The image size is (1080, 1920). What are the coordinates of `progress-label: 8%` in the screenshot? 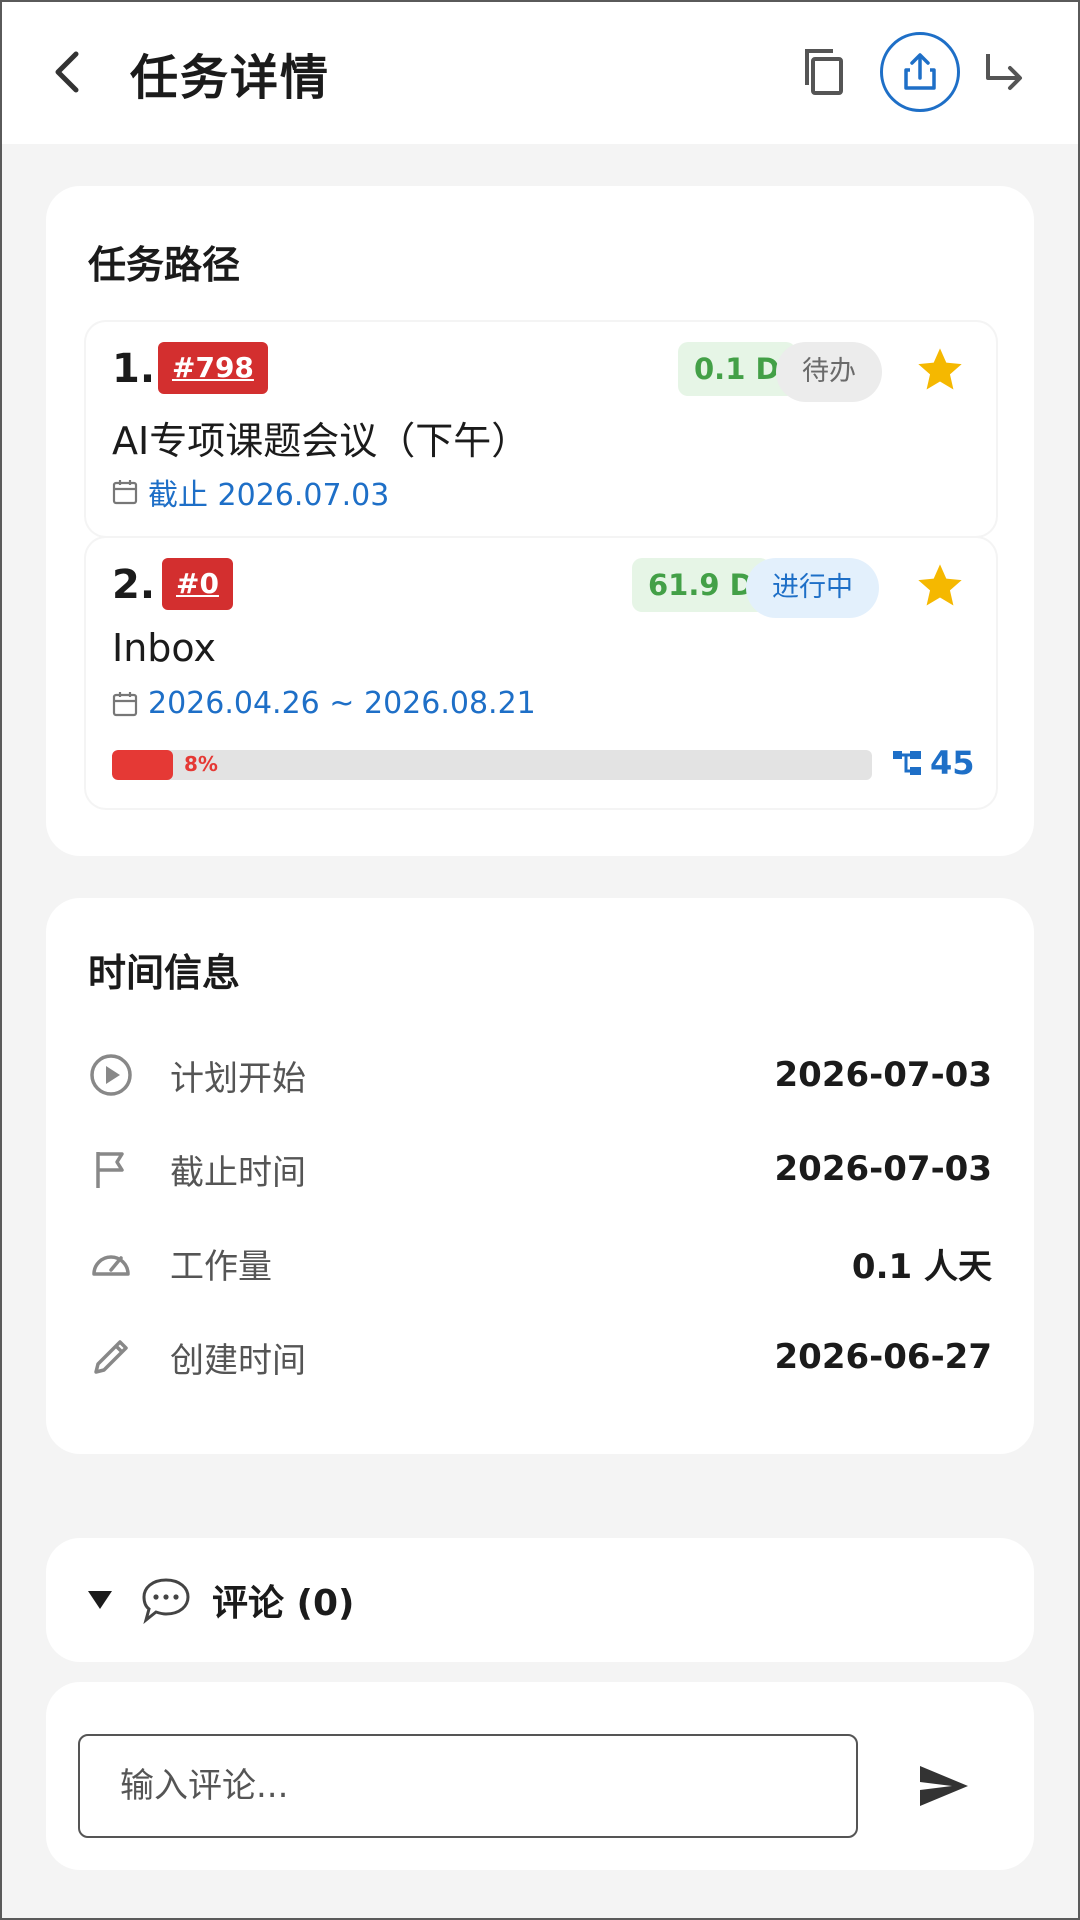 It's located at (201, 764).